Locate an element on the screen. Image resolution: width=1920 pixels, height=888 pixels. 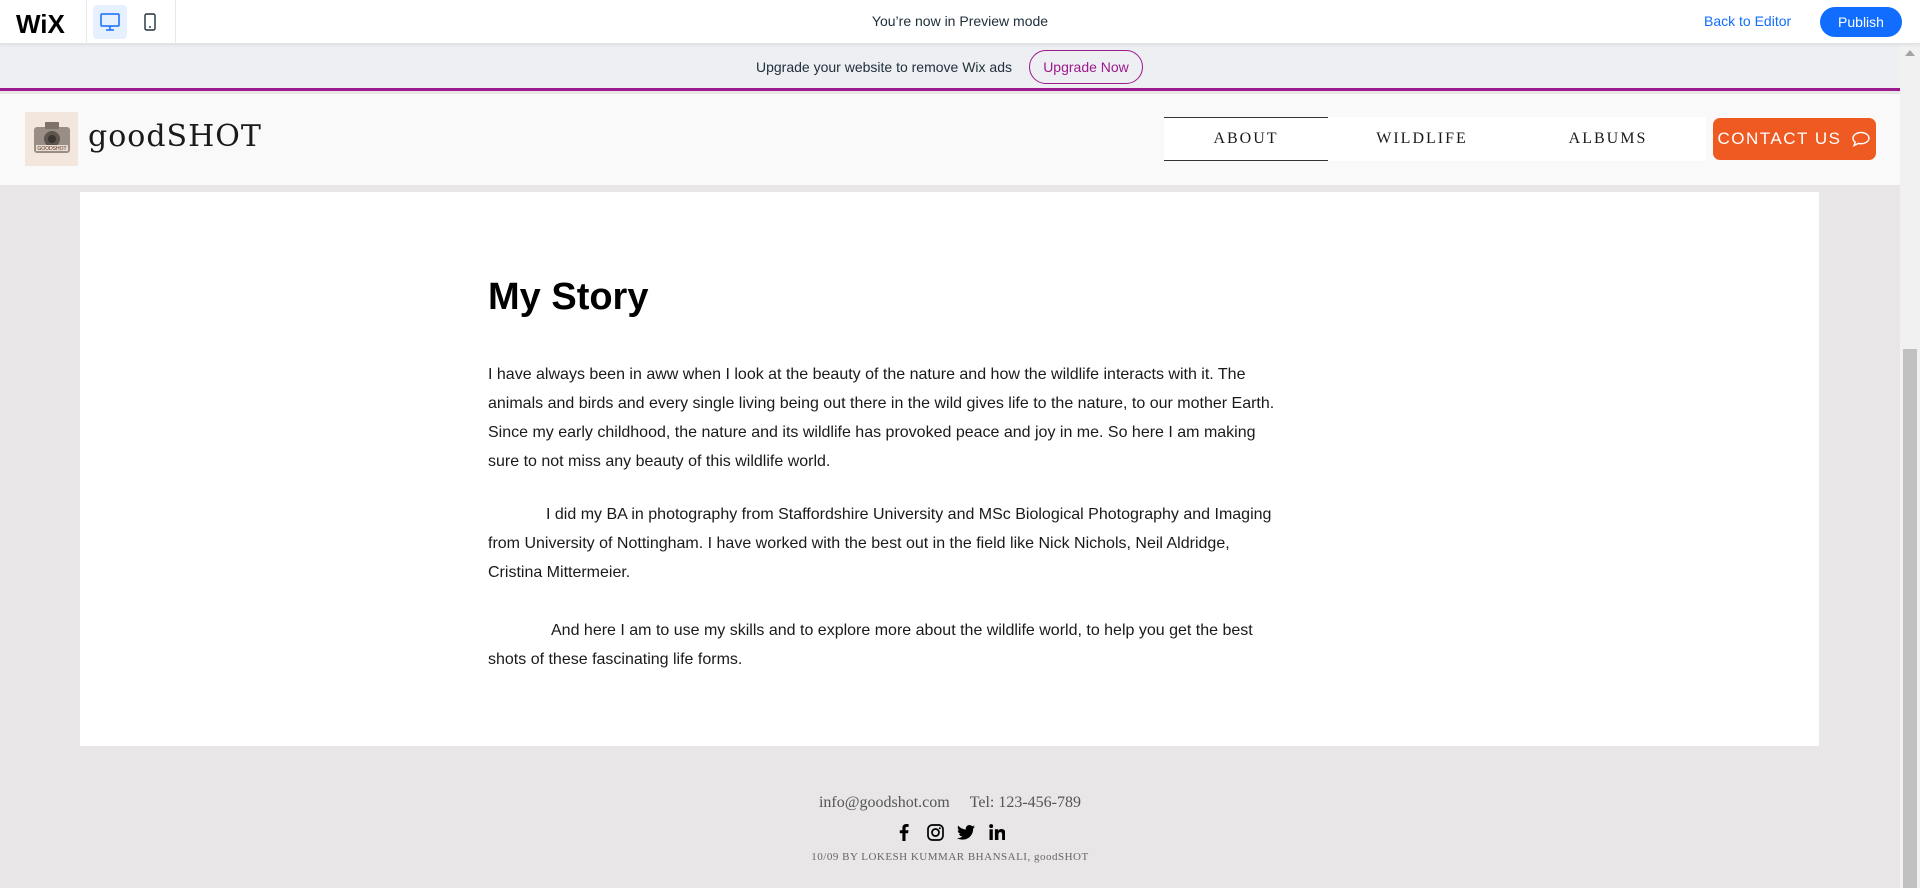
footer-phone: Tel: 123-456-789 is located at coordinates (1025, 802).